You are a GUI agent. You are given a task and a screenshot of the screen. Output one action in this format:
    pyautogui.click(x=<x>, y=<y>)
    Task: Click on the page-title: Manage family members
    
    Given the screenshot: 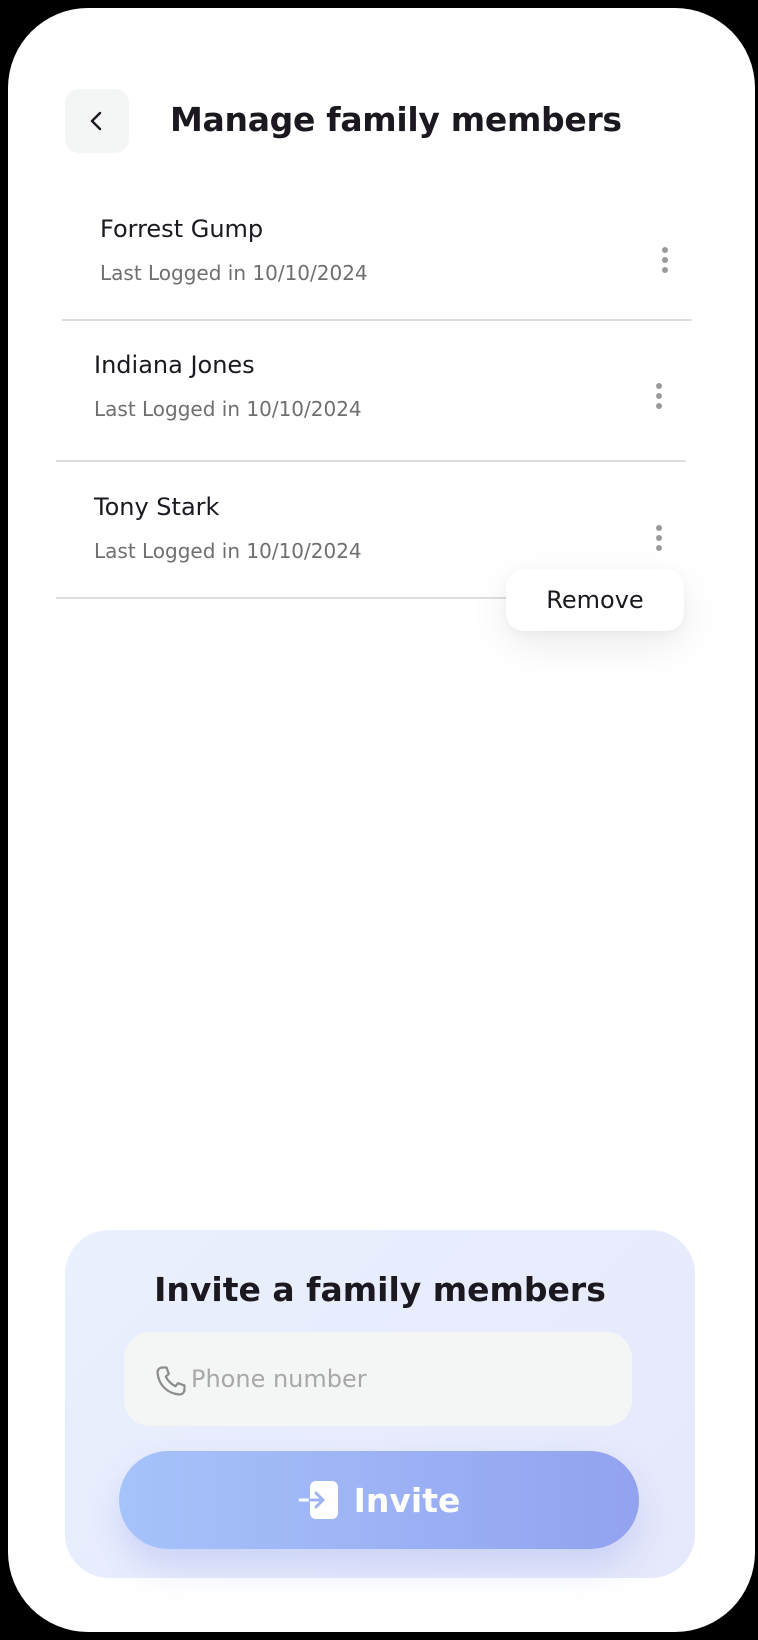 What is the action you would take?
    pyautogui.click(x=396, y=119)
    